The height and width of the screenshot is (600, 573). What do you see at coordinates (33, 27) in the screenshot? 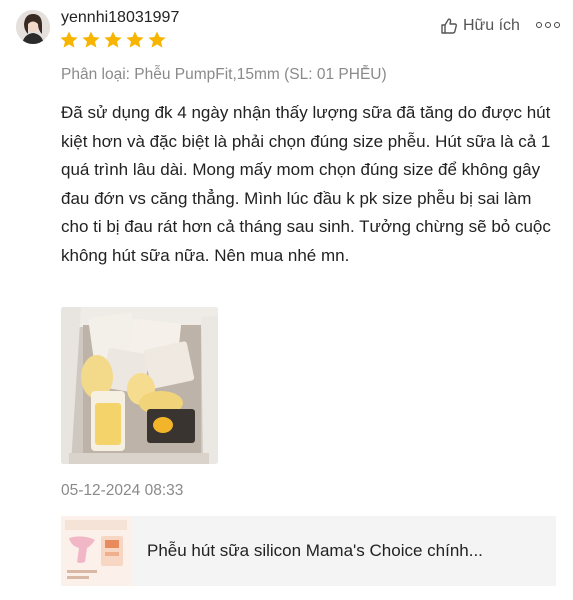
I see `avatar` at bounding box center [33, 27].